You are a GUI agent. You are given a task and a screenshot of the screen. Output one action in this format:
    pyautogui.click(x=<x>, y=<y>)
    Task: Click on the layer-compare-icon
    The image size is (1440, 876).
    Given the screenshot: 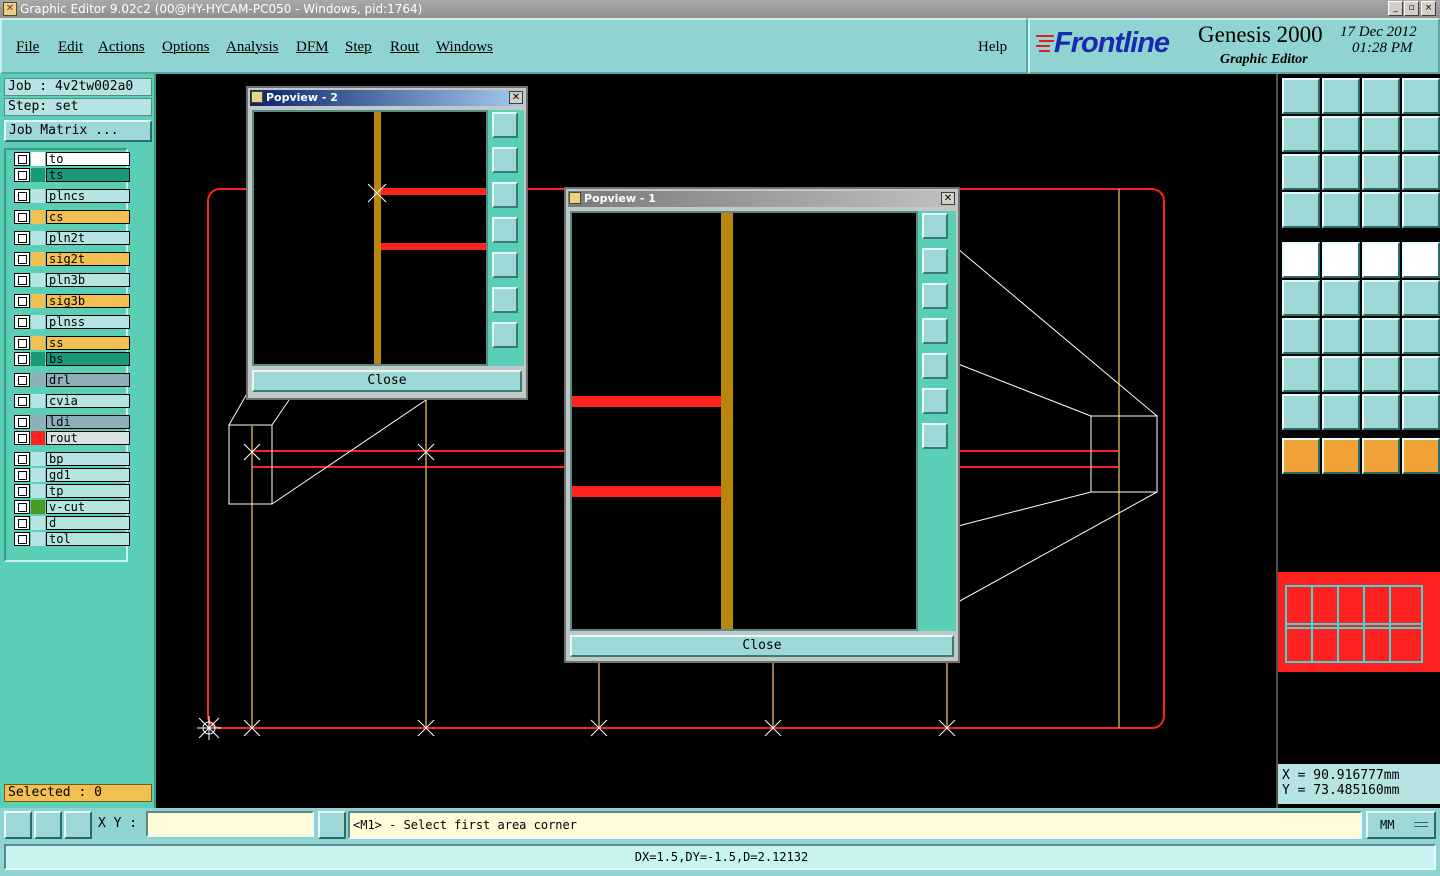 What is the action you would take?
    pyautogui.click(x=1381, y=210)
    